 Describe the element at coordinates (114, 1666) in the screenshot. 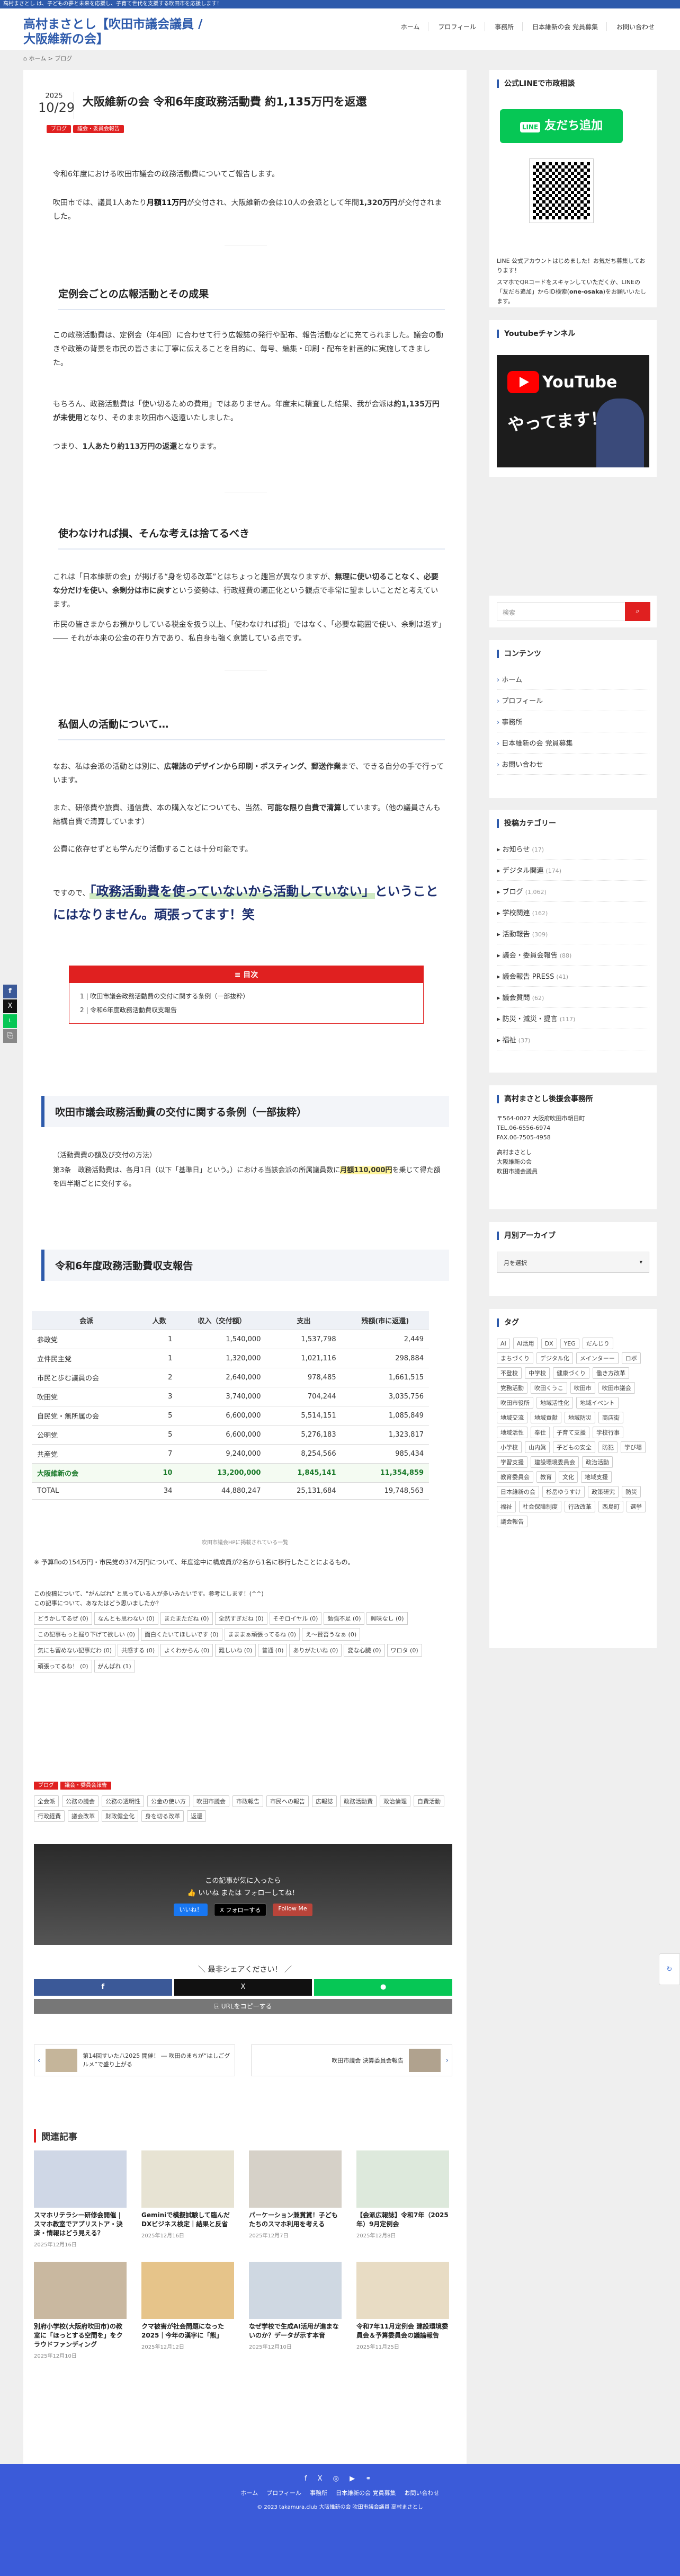

I see `reaction-button: がんばれ (1)` at that location.